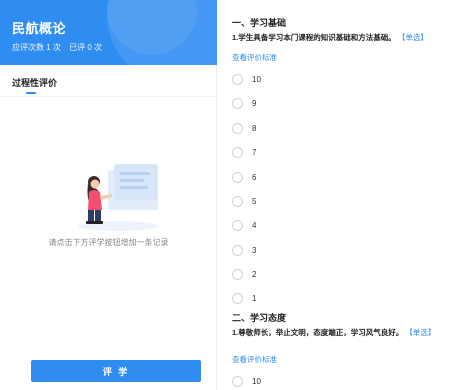 This screenshot has width=460, height=390. Describe the element at coordinates (259, 318) in the screenshot. I see `section-title: 二、学习态度` at that location.